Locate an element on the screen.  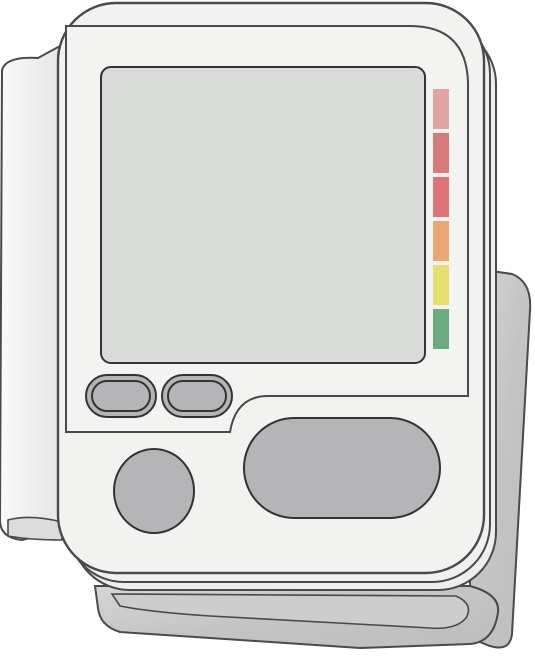
small-left-button is located at coordinates (121, 396).